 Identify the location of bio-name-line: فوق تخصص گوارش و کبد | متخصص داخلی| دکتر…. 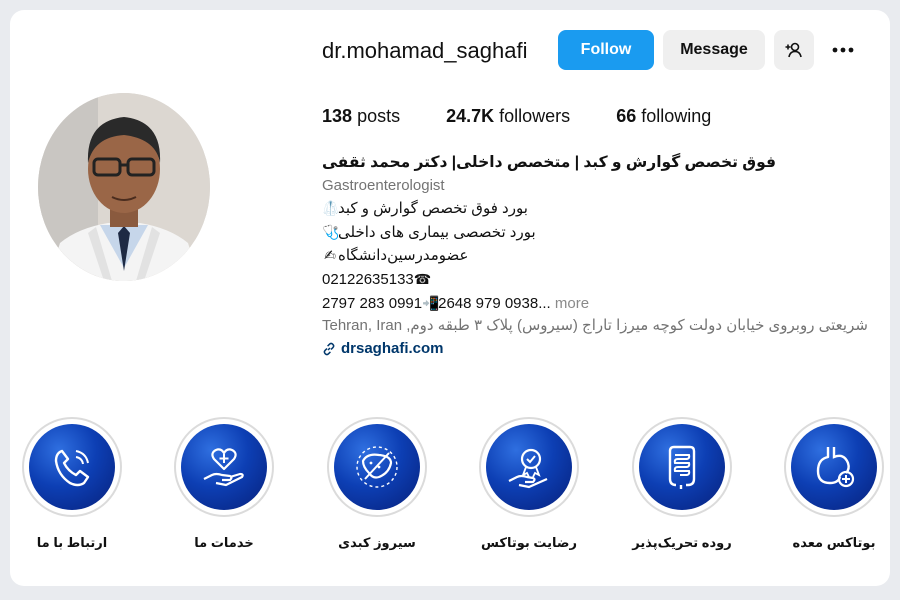
(549, 162).